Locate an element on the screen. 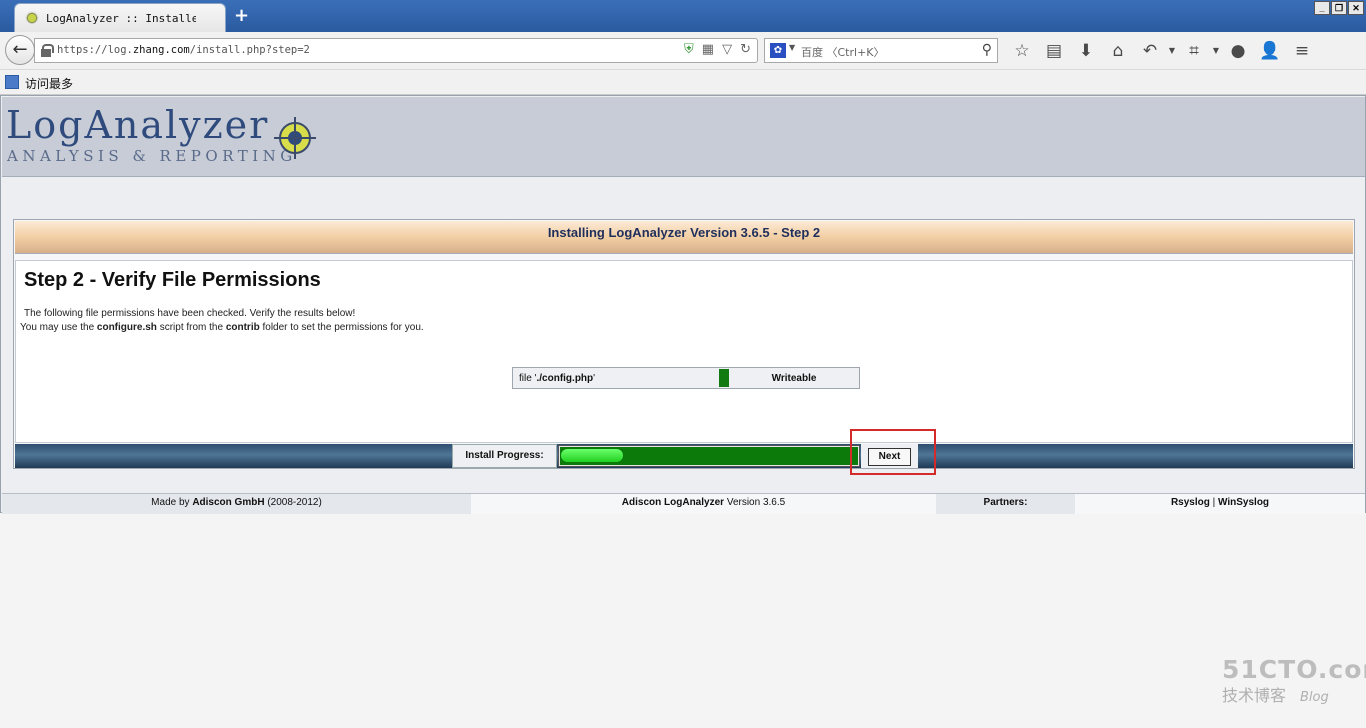  dropdown-arrow-icon: ▽ is located at coordinates (727, 49).